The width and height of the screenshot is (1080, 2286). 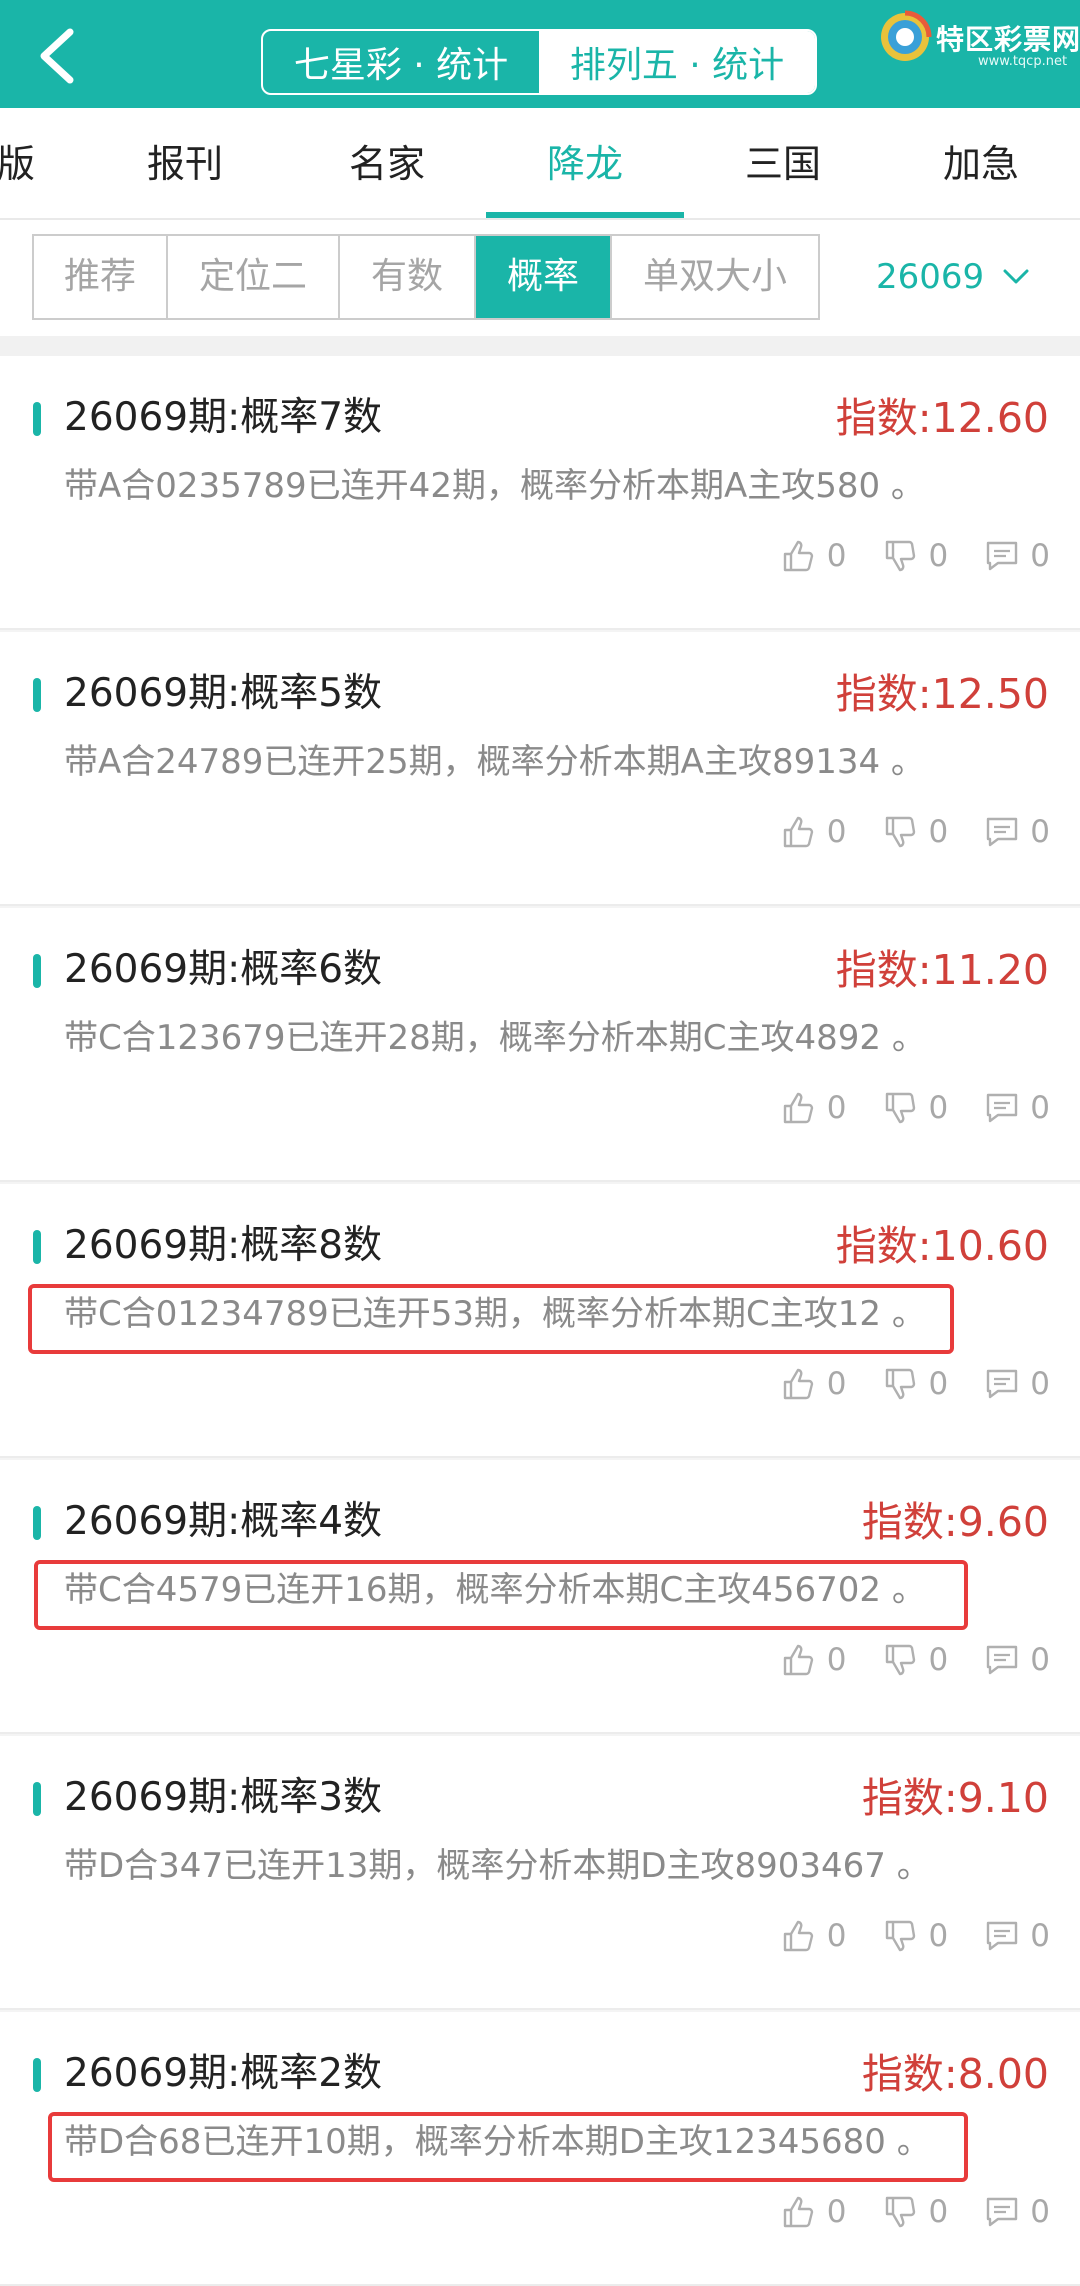 I want to click on filter-chip-danshuangdaxiao: 单双大小, so click(x=714, y=277).